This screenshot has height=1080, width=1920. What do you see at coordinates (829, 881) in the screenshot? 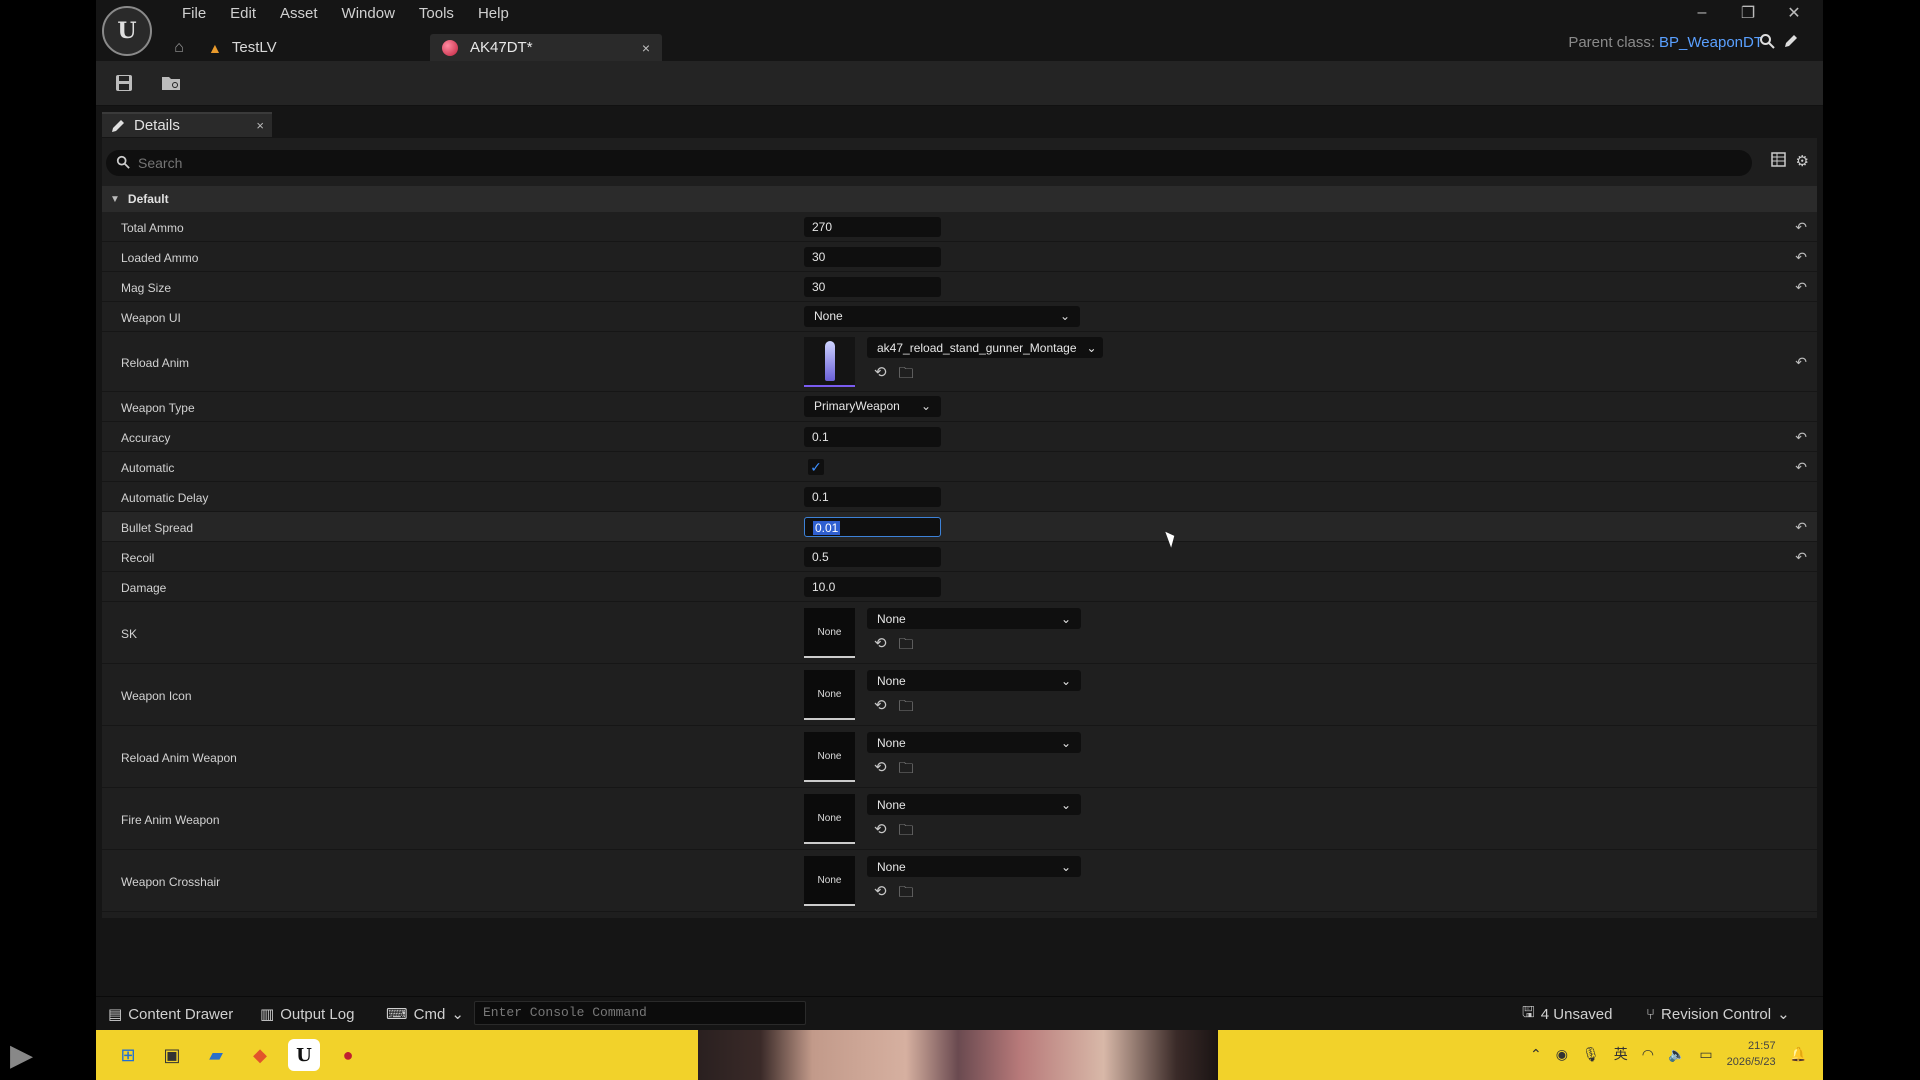
I see `weapon-crosshair-thumbnail: None` at bounding box center [829, 881].